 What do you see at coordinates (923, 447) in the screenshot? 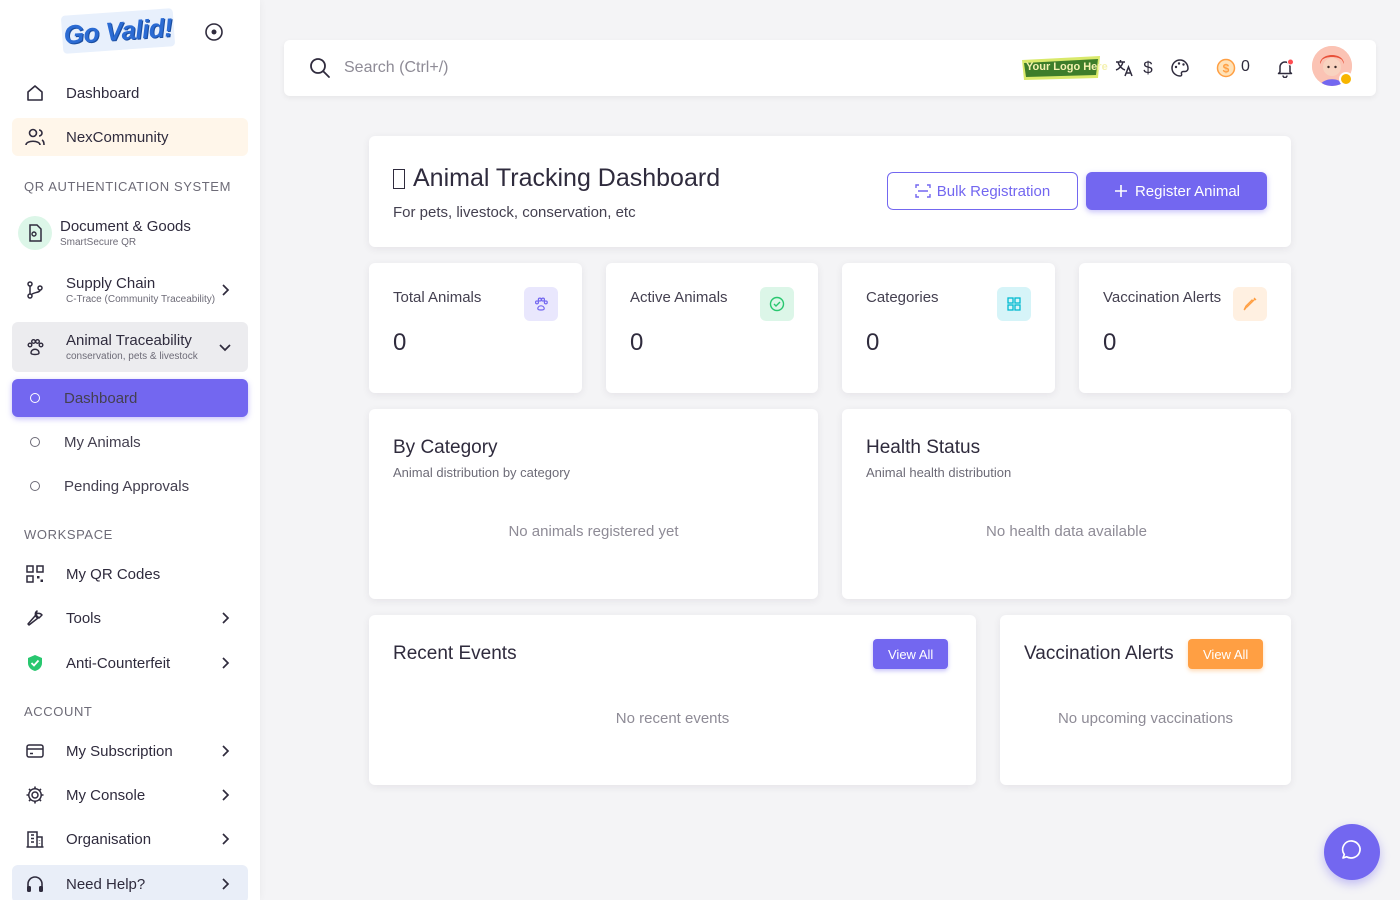
I see `panel-title: Health Status` at bounding box center [923, 447].